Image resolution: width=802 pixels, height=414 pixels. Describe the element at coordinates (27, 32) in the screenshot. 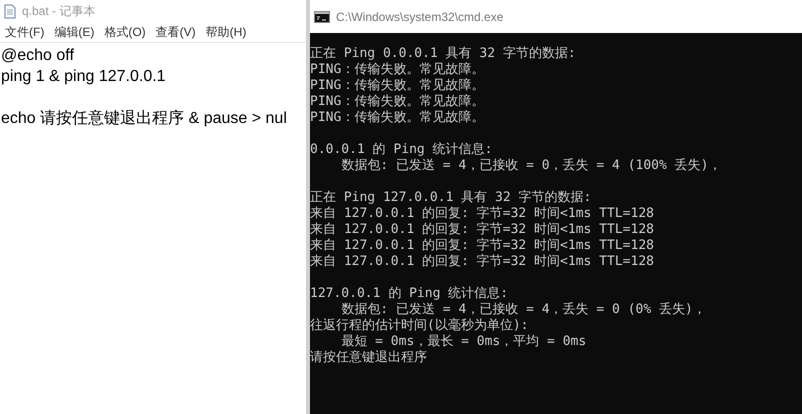

I see `menu-item: 文件(F)` at that location.